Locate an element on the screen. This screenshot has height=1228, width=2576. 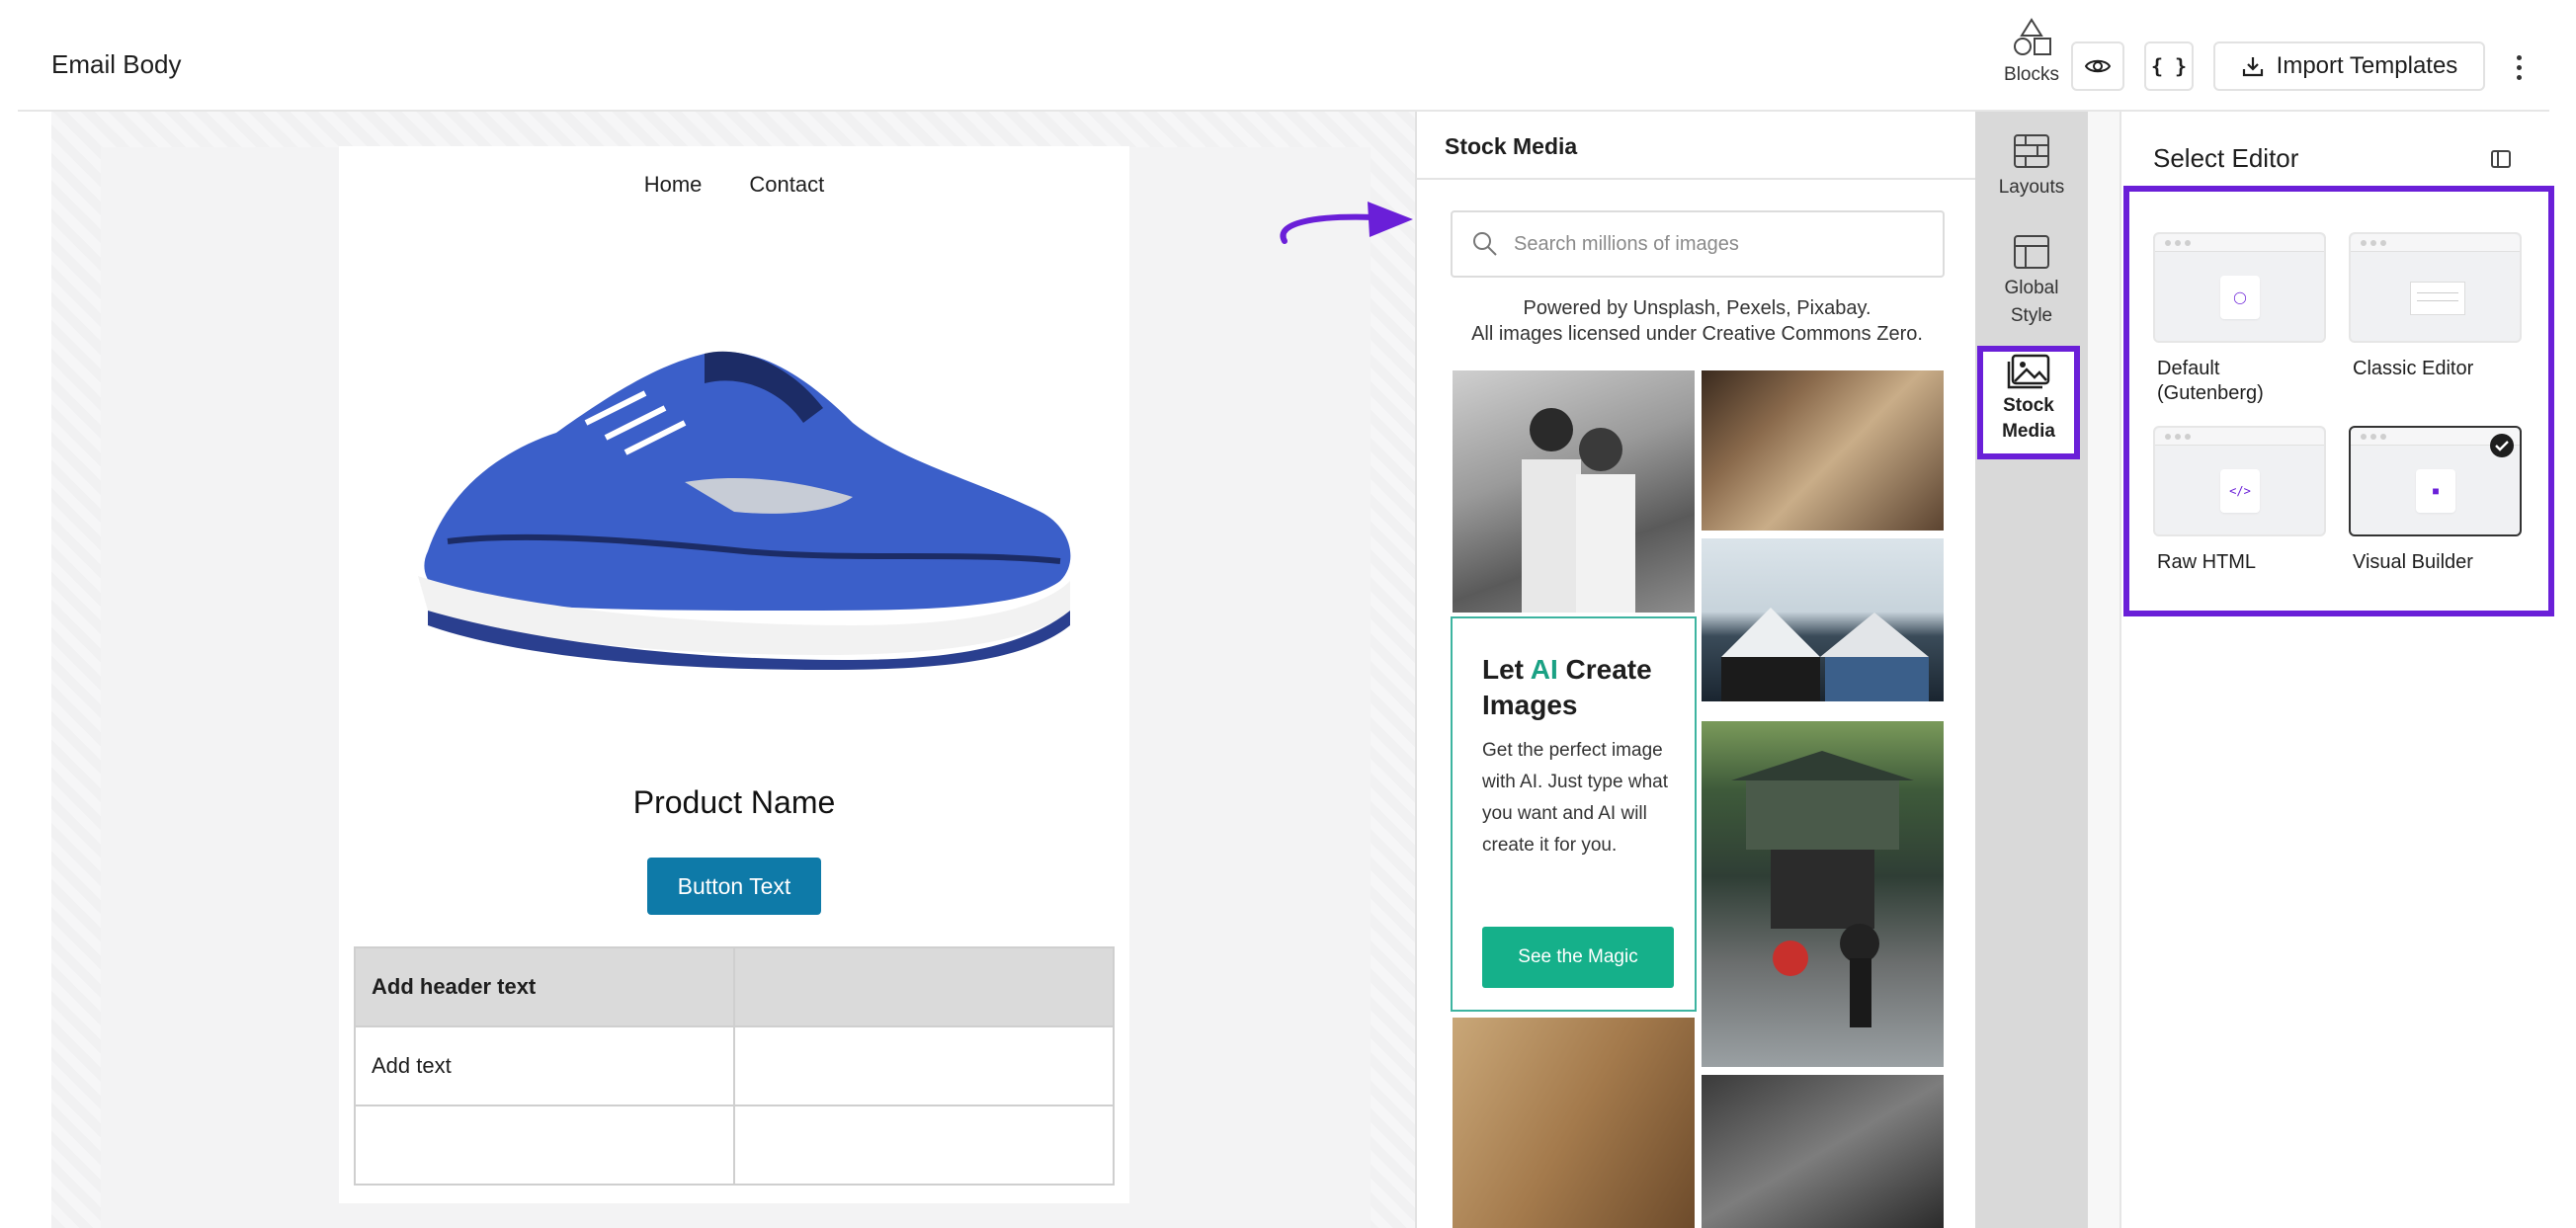
tab-blocks: Blocks is located at coordinates (2031, 53).